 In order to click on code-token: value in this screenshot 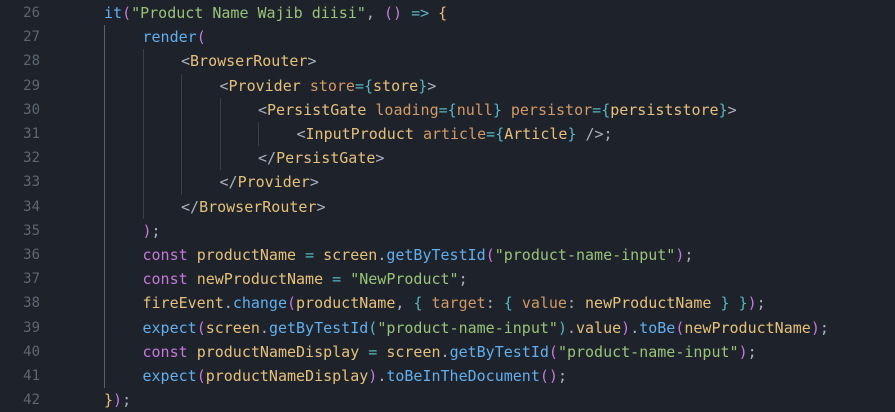, I will do `click(599, 327)`.